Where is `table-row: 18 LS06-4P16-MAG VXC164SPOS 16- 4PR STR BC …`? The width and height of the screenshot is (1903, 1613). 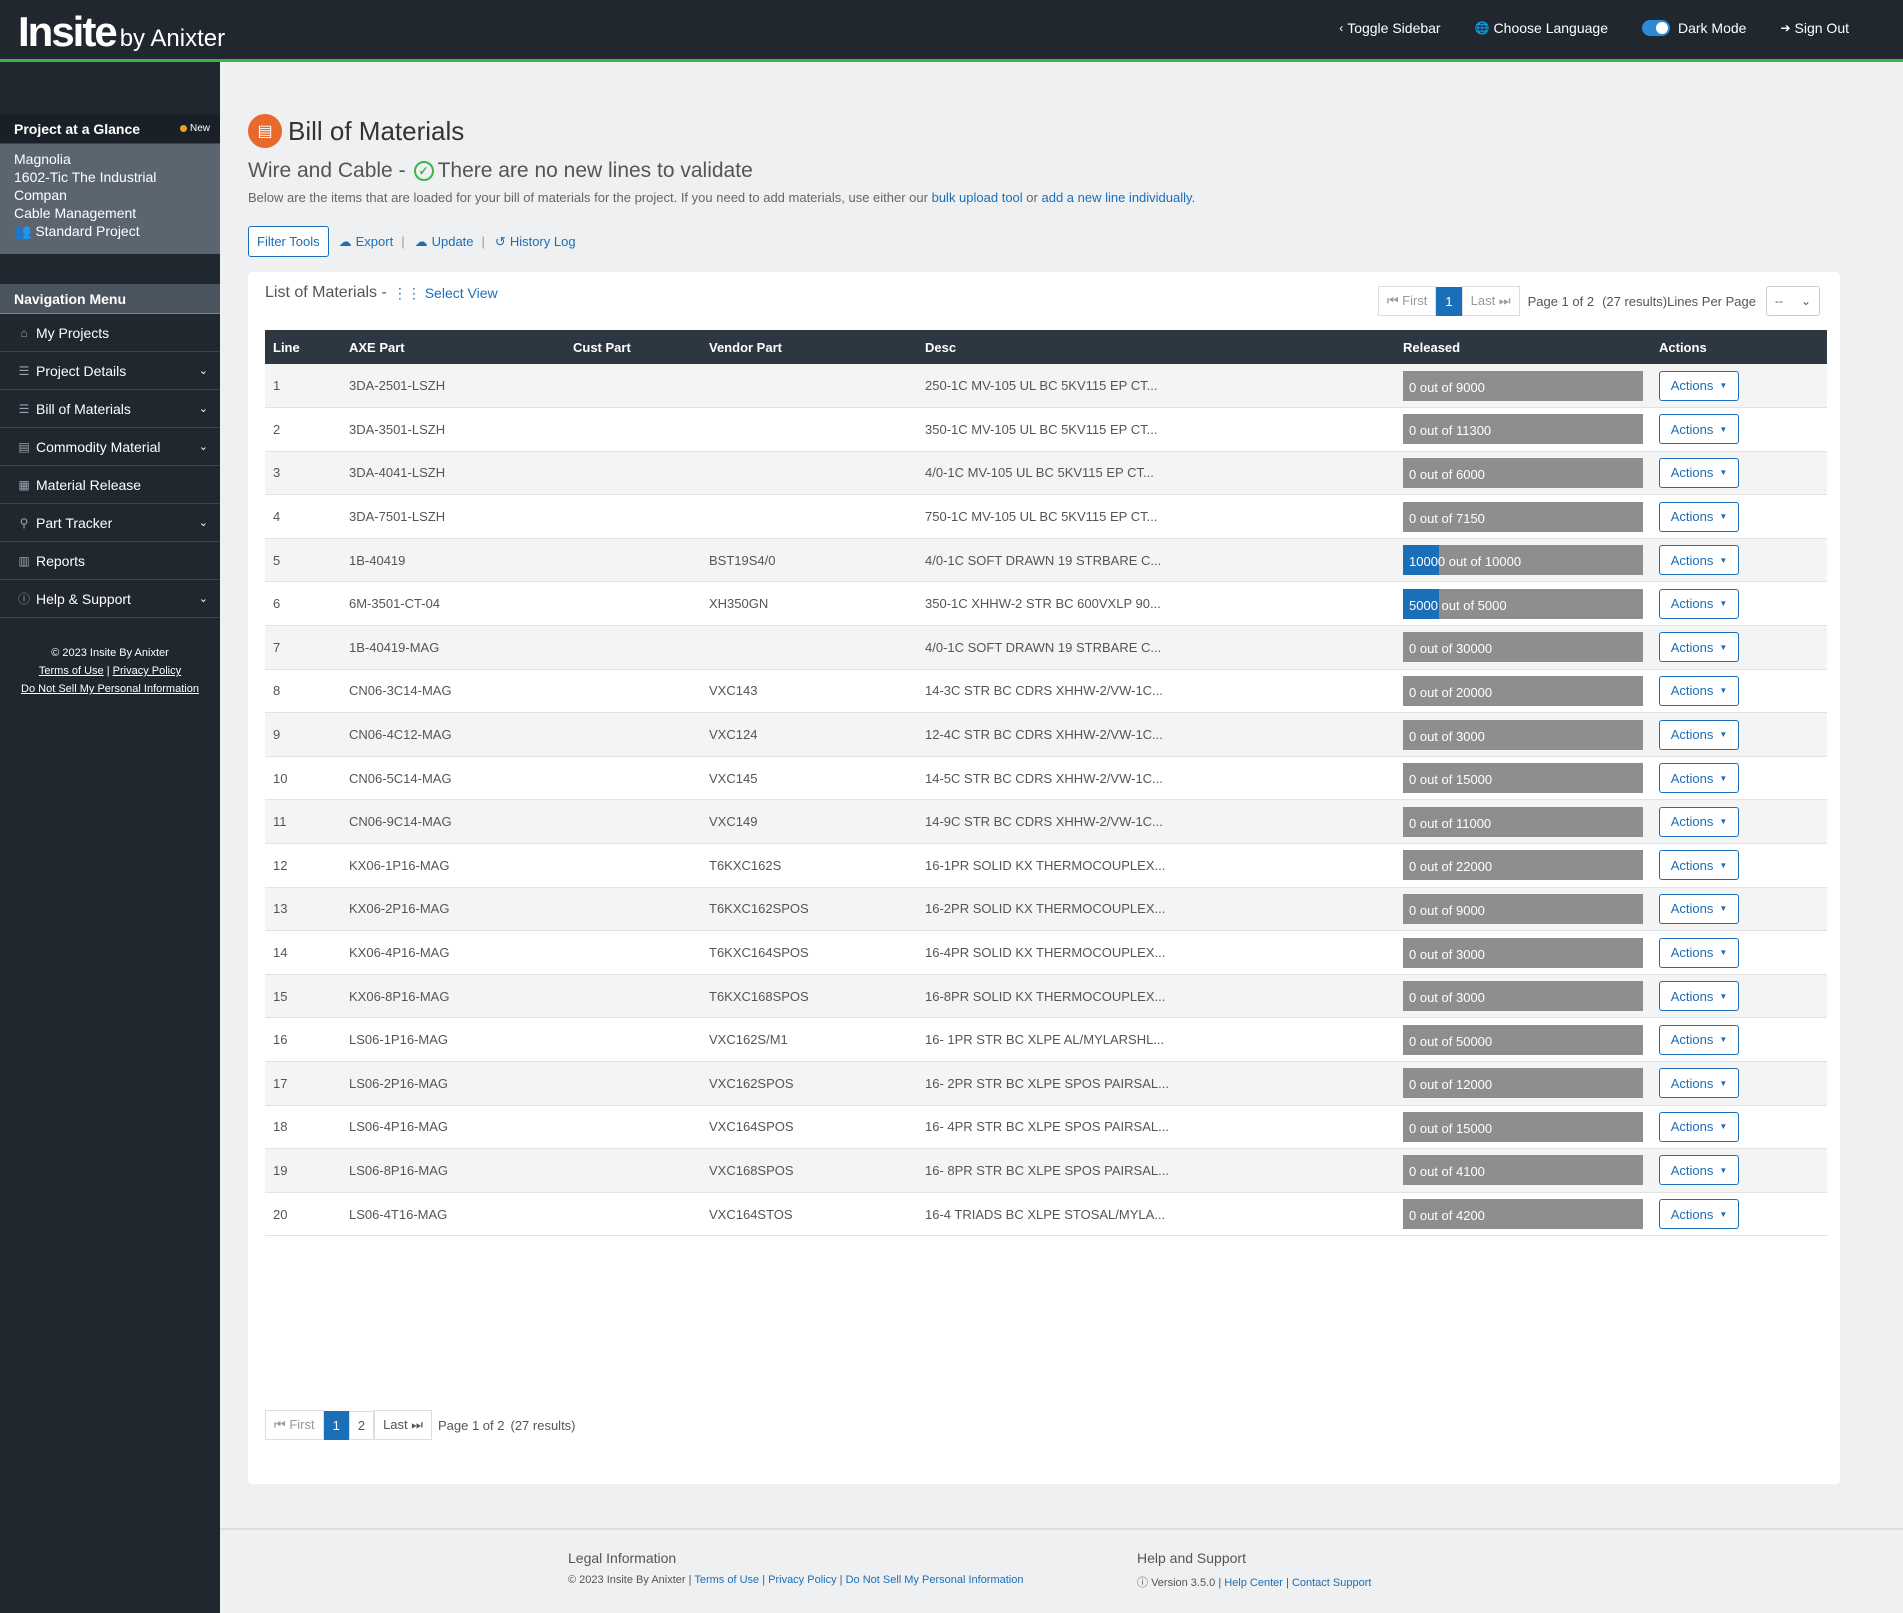
table-row: 18 LS06-4P16-MAG VXC164SPOS 16- 4PR STR BC … is located at coordinates (1046, 1127).